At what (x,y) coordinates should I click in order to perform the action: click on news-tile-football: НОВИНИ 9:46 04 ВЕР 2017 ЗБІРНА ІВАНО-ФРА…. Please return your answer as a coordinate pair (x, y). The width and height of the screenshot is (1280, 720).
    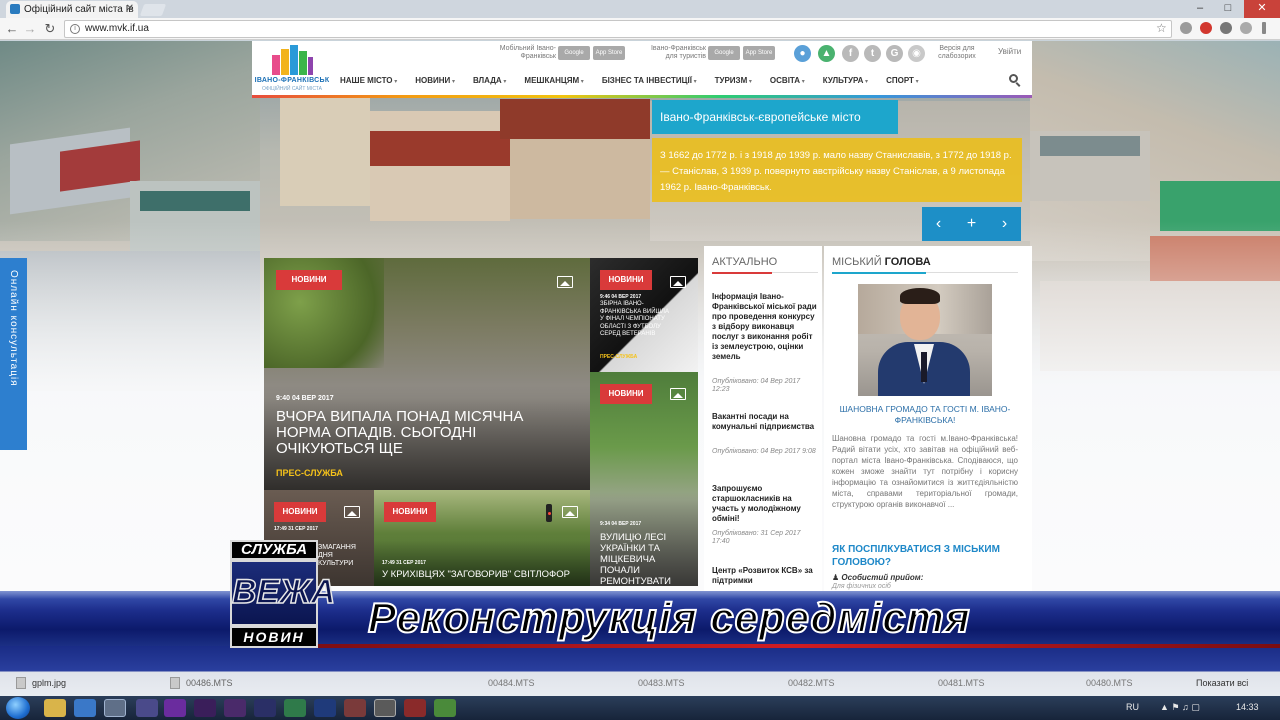
    Looking at the image, I should click on (644, 315).